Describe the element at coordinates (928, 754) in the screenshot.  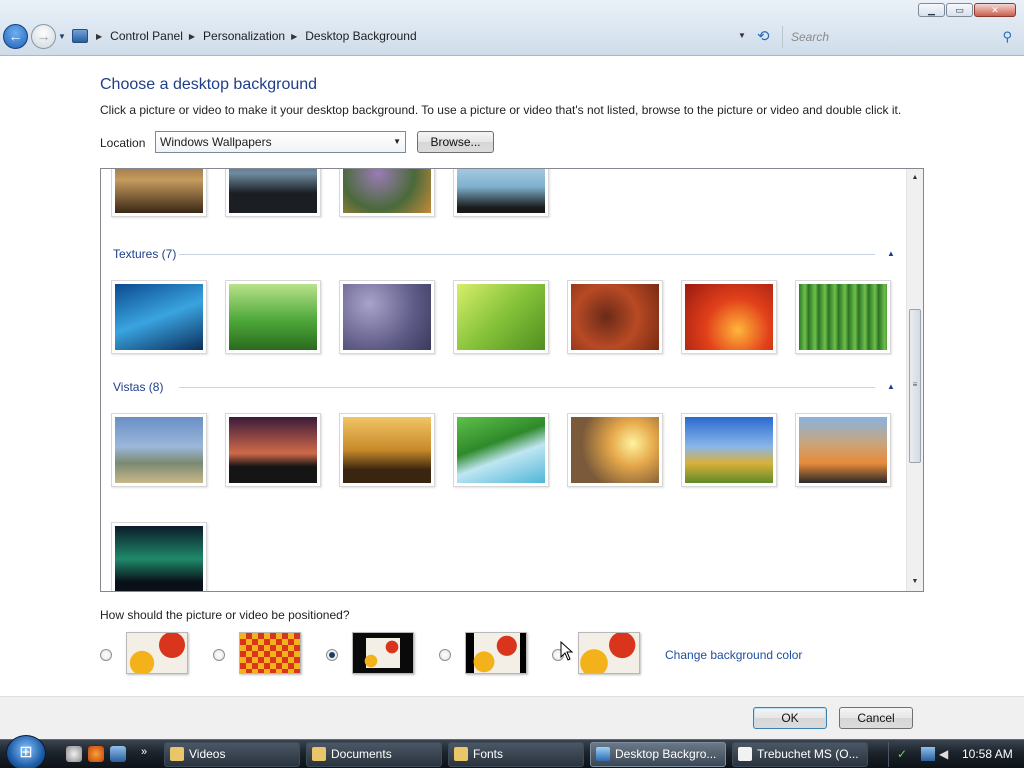
I see `network-icon` at that location.